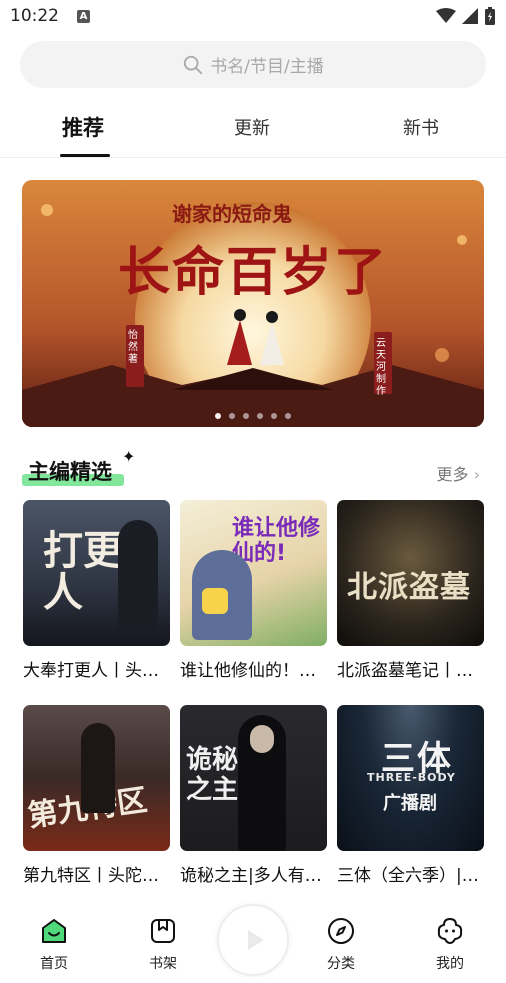 The image size is (506, 983). What do you see at coordinates (253, 671) in the screenshot?
I see `book-title: 谁让他修仙的！丨有声剧` at bounding box center [253, 671].